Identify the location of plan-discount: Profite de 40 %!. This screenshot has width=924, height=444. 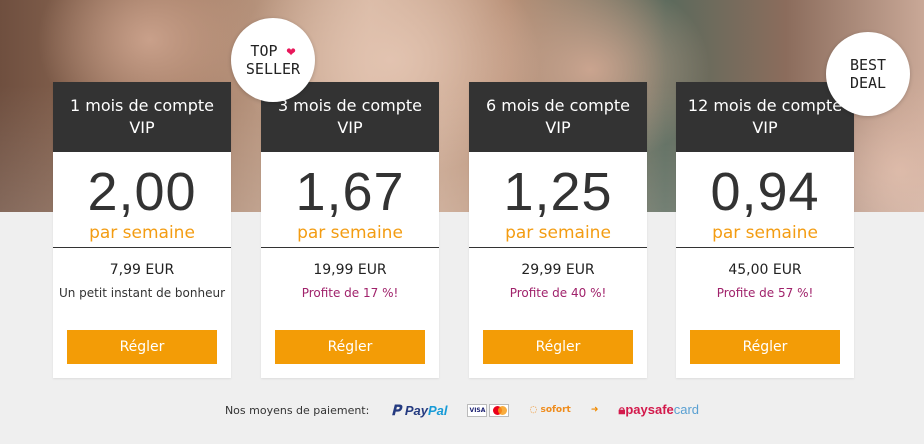
(558, 293).